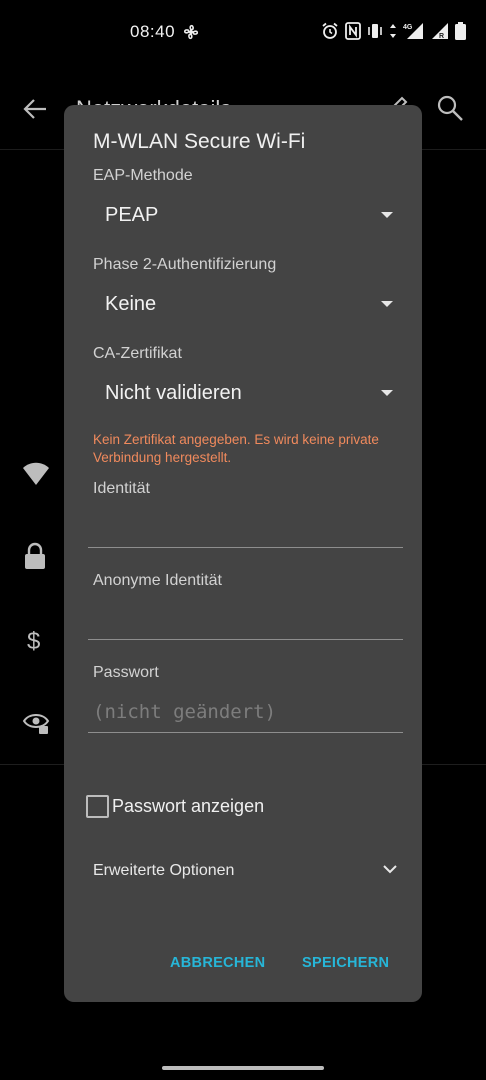  Describe the element at coordinates (243, 527) in the screenshot. I see `identity-field` at that location.